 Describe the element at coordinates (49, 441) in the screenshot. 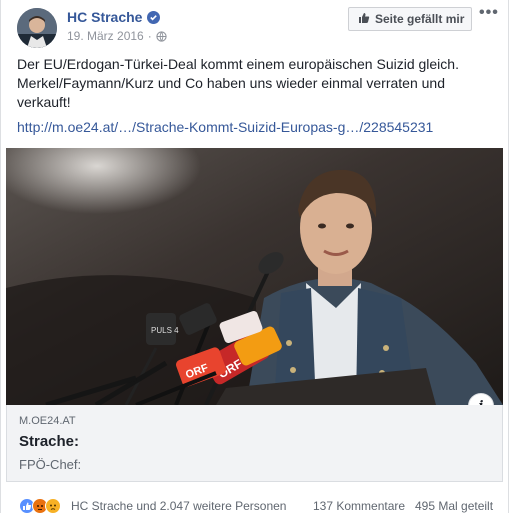

I see `link-title: Strache:` at that location.